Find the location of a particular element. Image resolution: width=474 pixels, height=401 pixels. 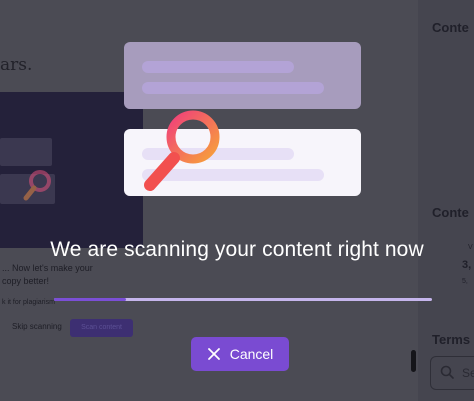

scan-content-button: Scan content is located at coordinates (101, 328).